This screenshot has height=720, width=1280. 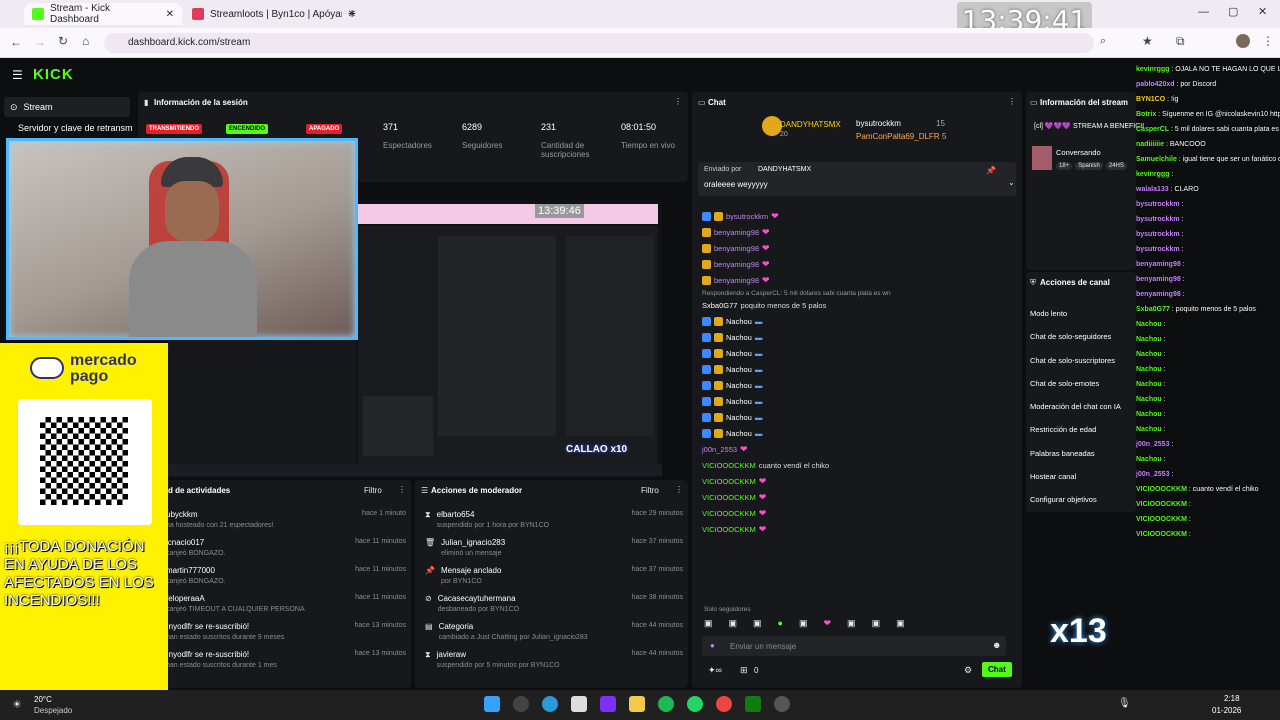 I want to click on kick-logo: KICK, so click(x=53, y=74).